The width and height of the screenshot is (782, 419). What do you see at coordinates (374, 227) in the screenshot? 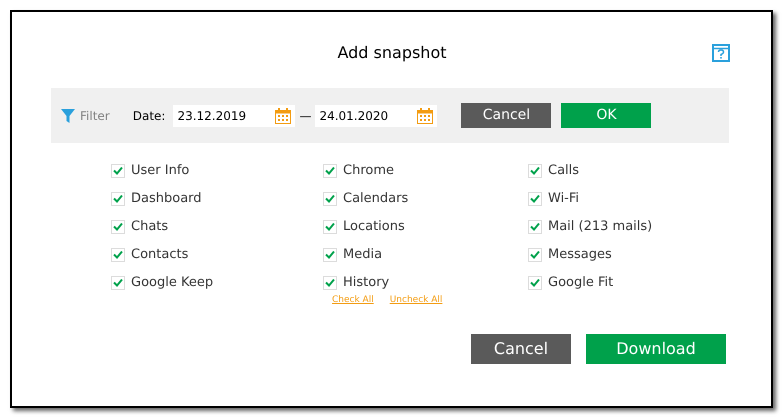
I see `checkbox-label: Locations` at bounding box center [374, 227].